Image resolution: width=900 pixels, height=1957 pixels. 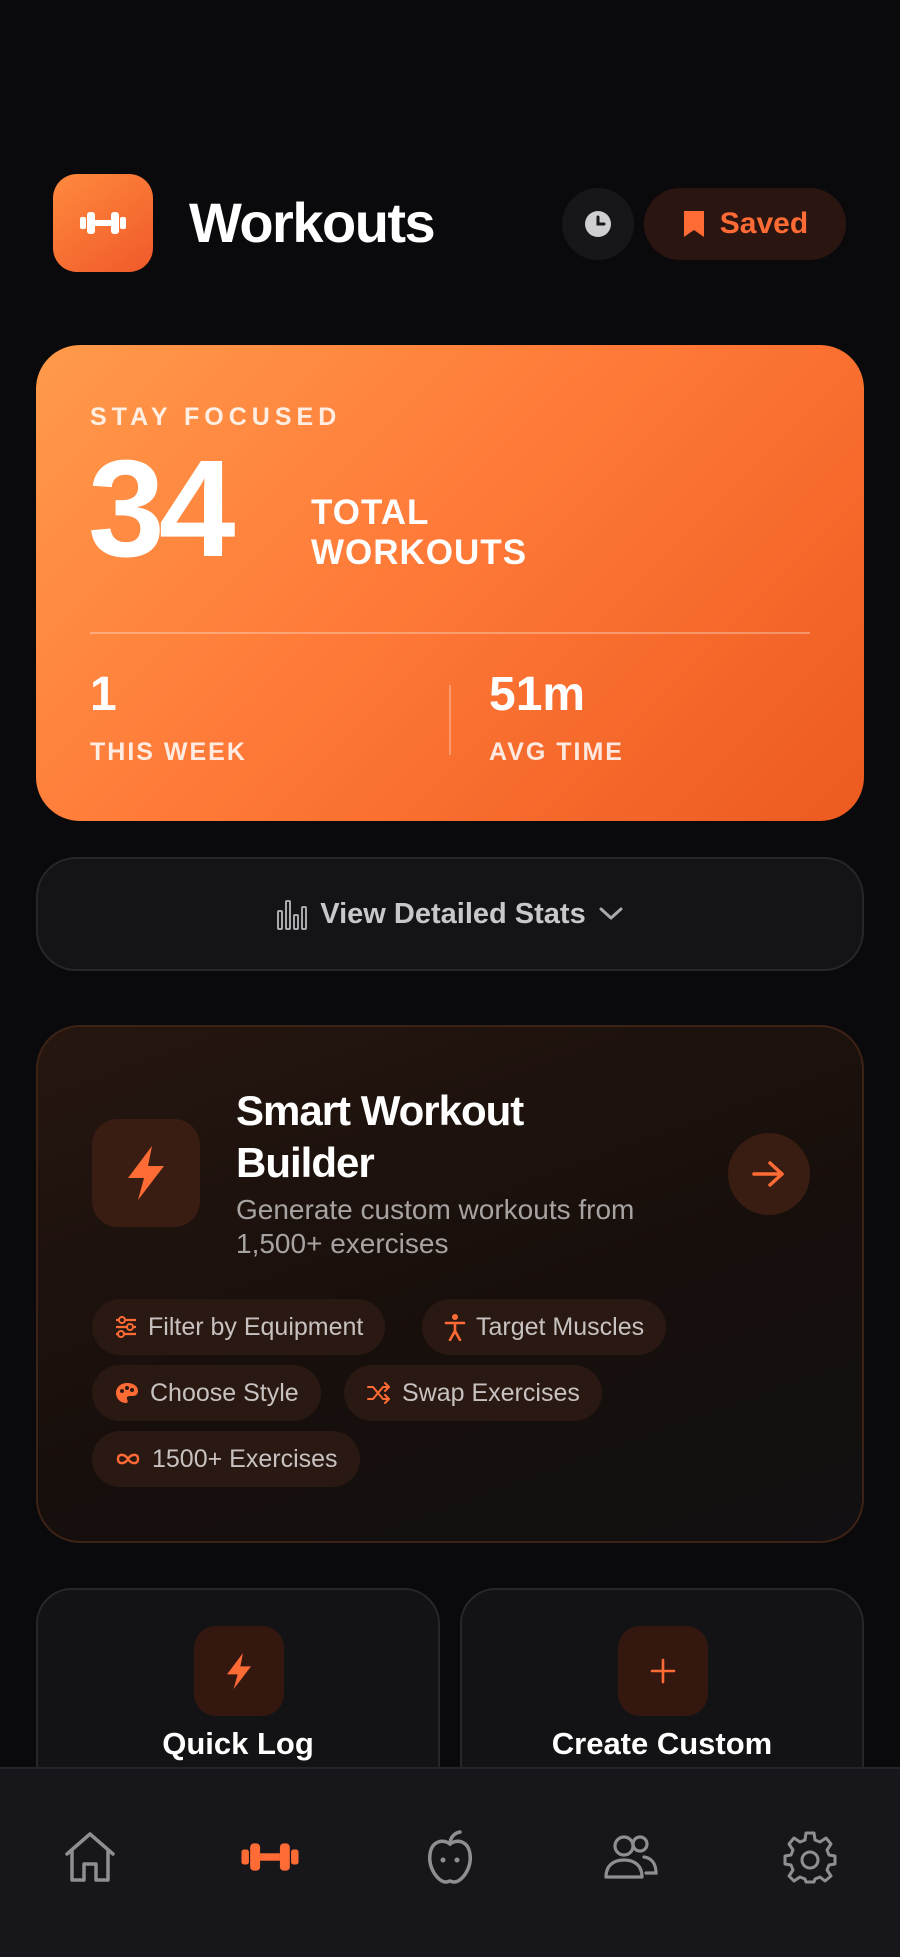 What do you see at coordinates (662, 1743) in the screenshot?
I see `create-custom-label: Create Custom` at bounding box center [662, 1743].